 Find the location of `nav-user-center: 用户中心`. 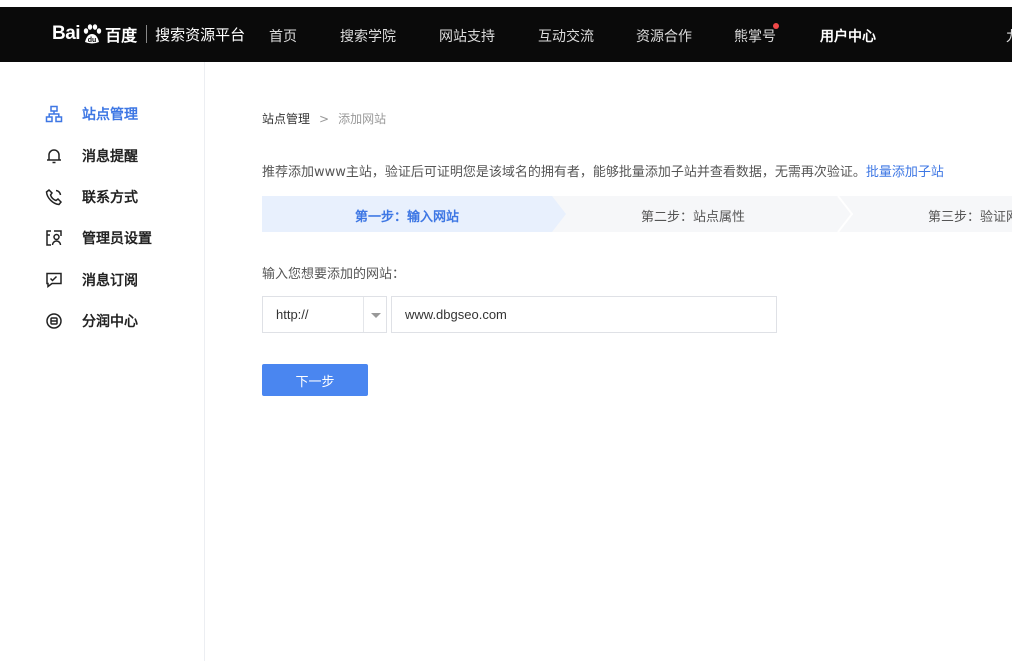

nav-user-center: 用户中心 is located at coordinates (848, 36).